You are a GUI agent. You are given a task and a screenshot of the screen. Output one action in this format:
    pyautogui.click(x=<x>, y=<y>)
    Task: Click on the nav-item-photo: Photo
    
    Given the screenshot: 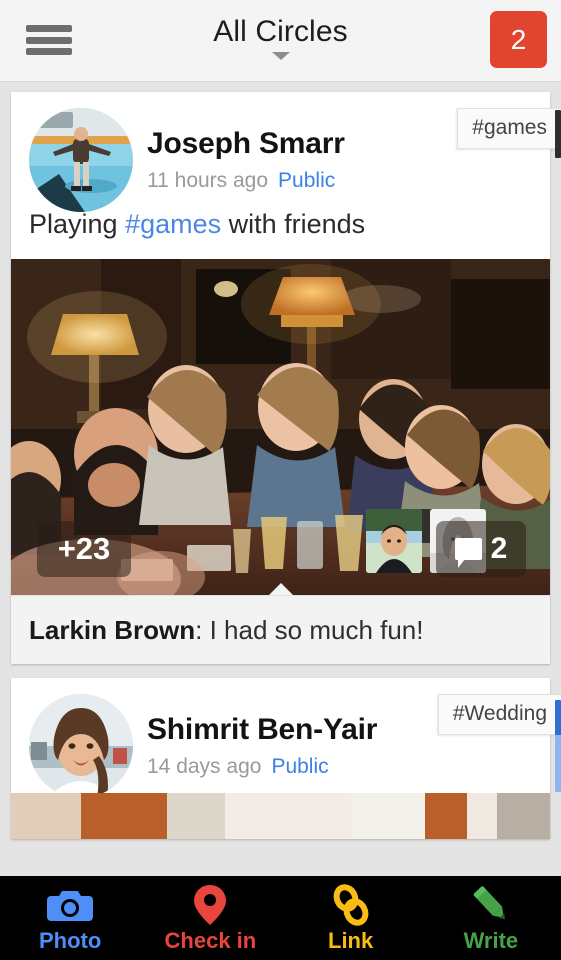 What is the action you would take?
    pyautogui.click(x=70, y=918)
    